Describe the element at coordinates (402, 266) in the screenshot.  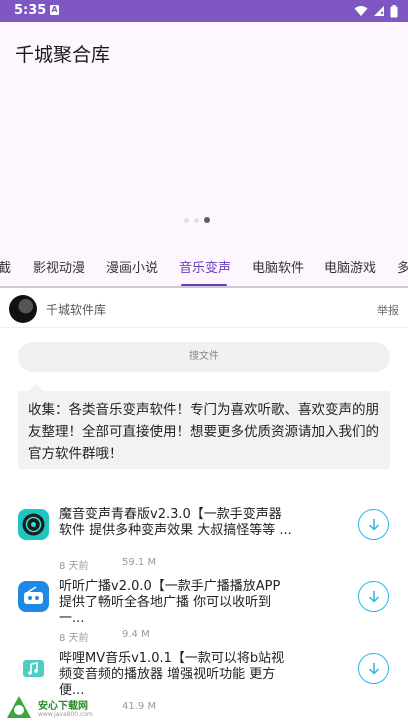
I see `tab-partial-right: 多` at that location.